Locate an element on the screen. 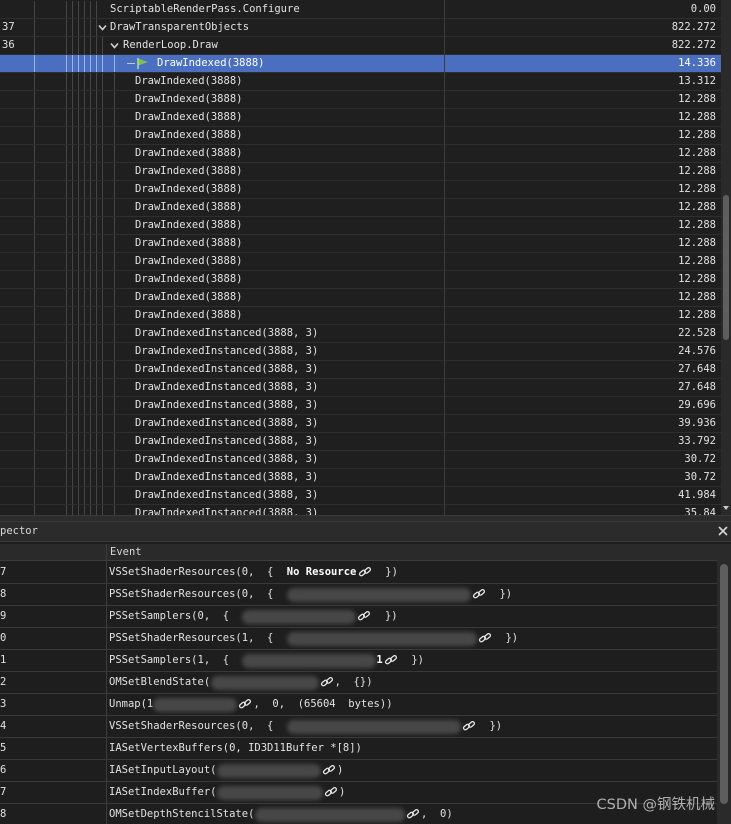  api-call-row: 0 PSSetShaderResources(1, { }) is located at coordinates (358, 639).